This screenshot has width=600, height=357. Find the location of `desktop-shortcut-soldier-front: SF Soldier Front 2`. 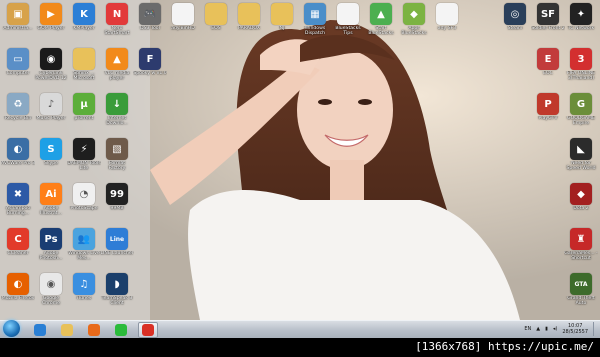

desktop-shortcut-soldier-front: SF Soldier Front 2 is located at coordinates (548, 20).